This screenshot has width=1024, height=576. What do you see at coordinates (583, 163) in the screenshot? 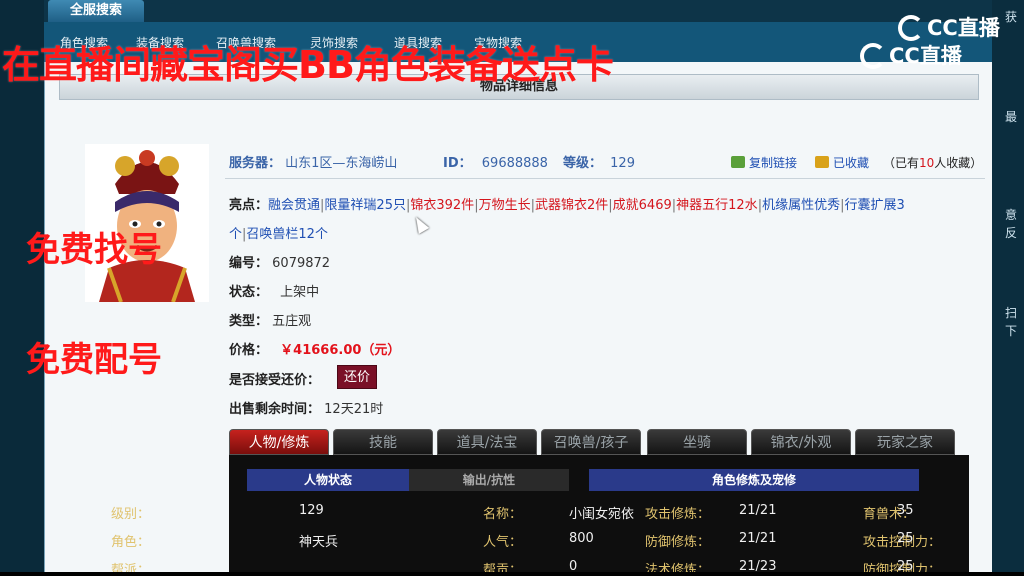
I see `level-label: 等级：` at bounding box center [583, 163].